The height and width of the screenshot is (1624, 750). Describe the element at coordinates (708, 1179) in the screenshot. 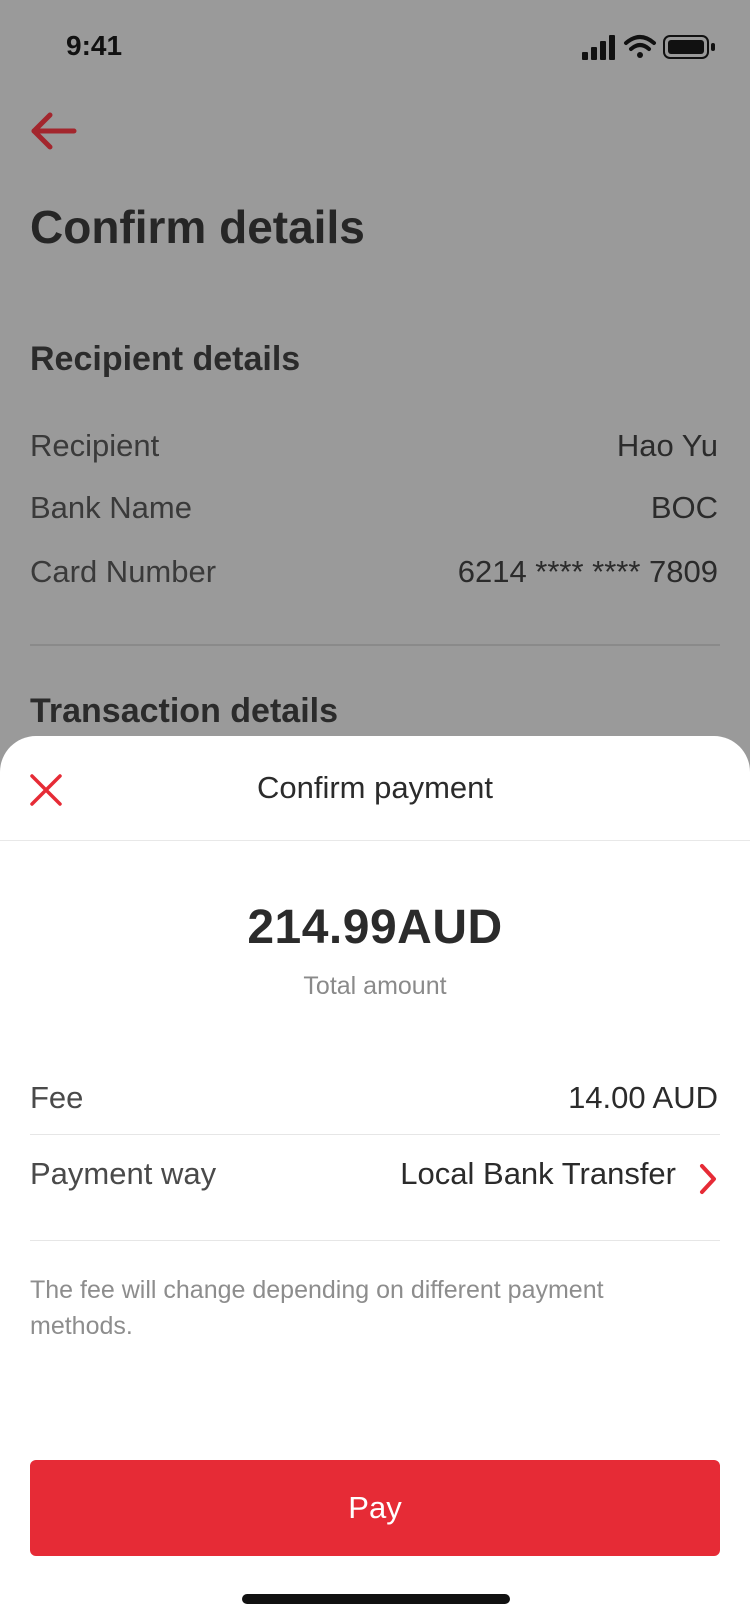

I see `chevron-right-icon` at that location.